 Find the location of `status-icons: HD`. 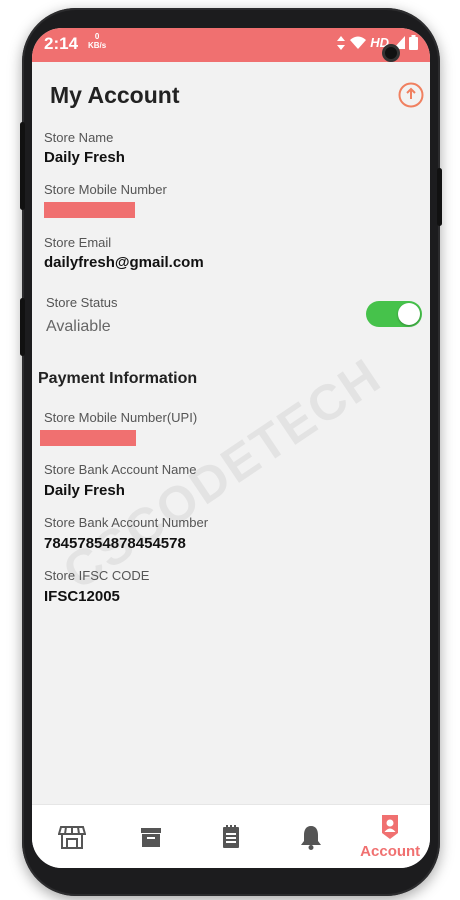

status-icons: HD is located at coordinates (377, 42).